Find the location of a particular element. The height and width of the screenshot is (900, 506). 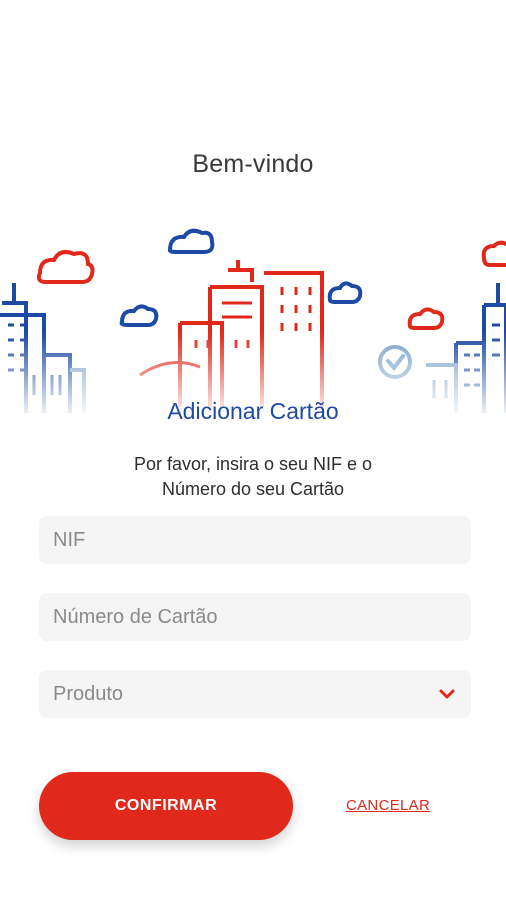

chevron-down-icon is located at coordinates (447, 694).